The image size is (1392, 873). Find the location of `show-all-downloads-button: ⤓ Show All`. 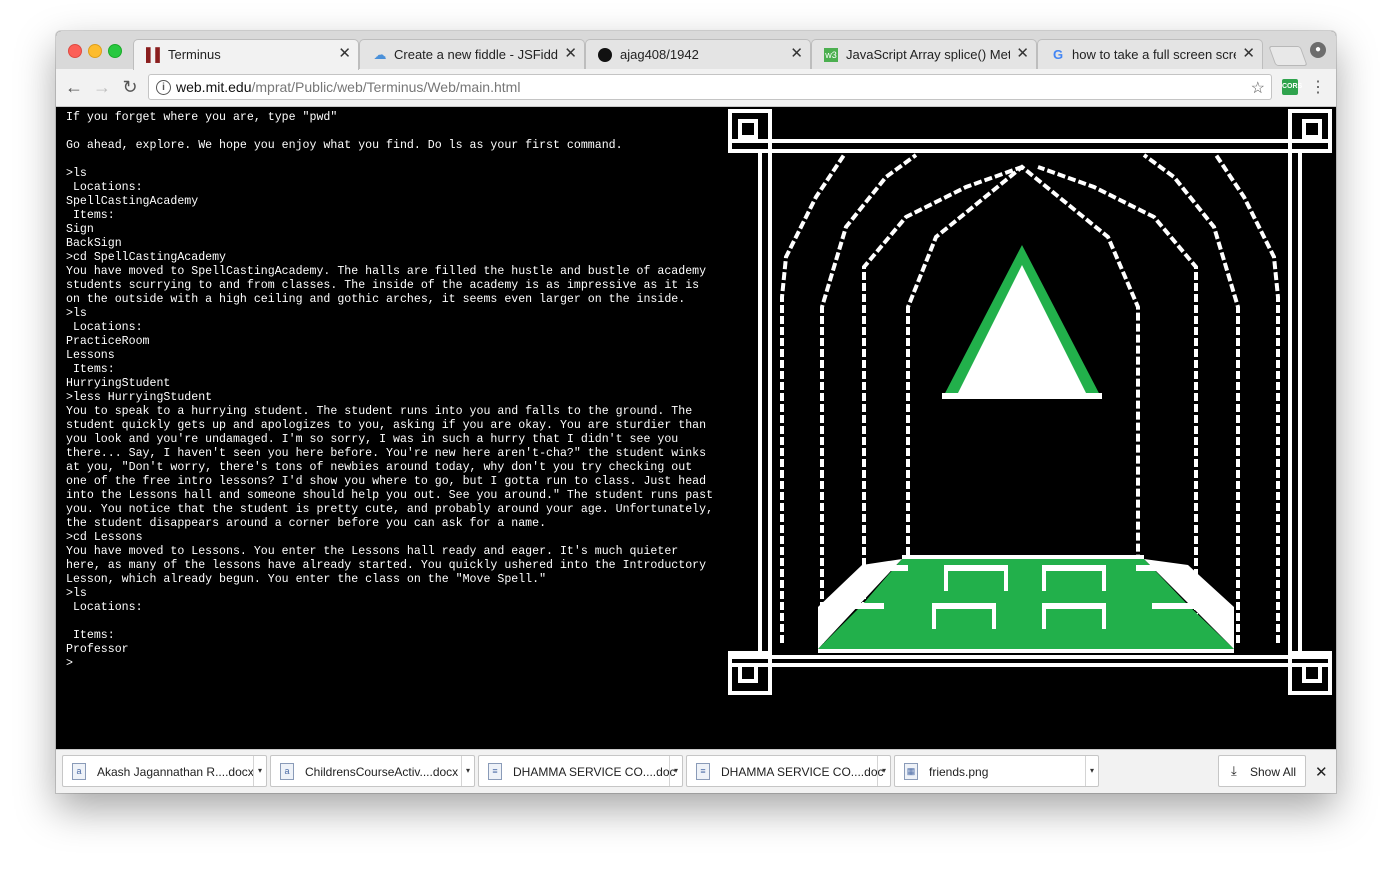

show-all-downloads-button: ⤓ Show All is located at coordinates (1262, 771).